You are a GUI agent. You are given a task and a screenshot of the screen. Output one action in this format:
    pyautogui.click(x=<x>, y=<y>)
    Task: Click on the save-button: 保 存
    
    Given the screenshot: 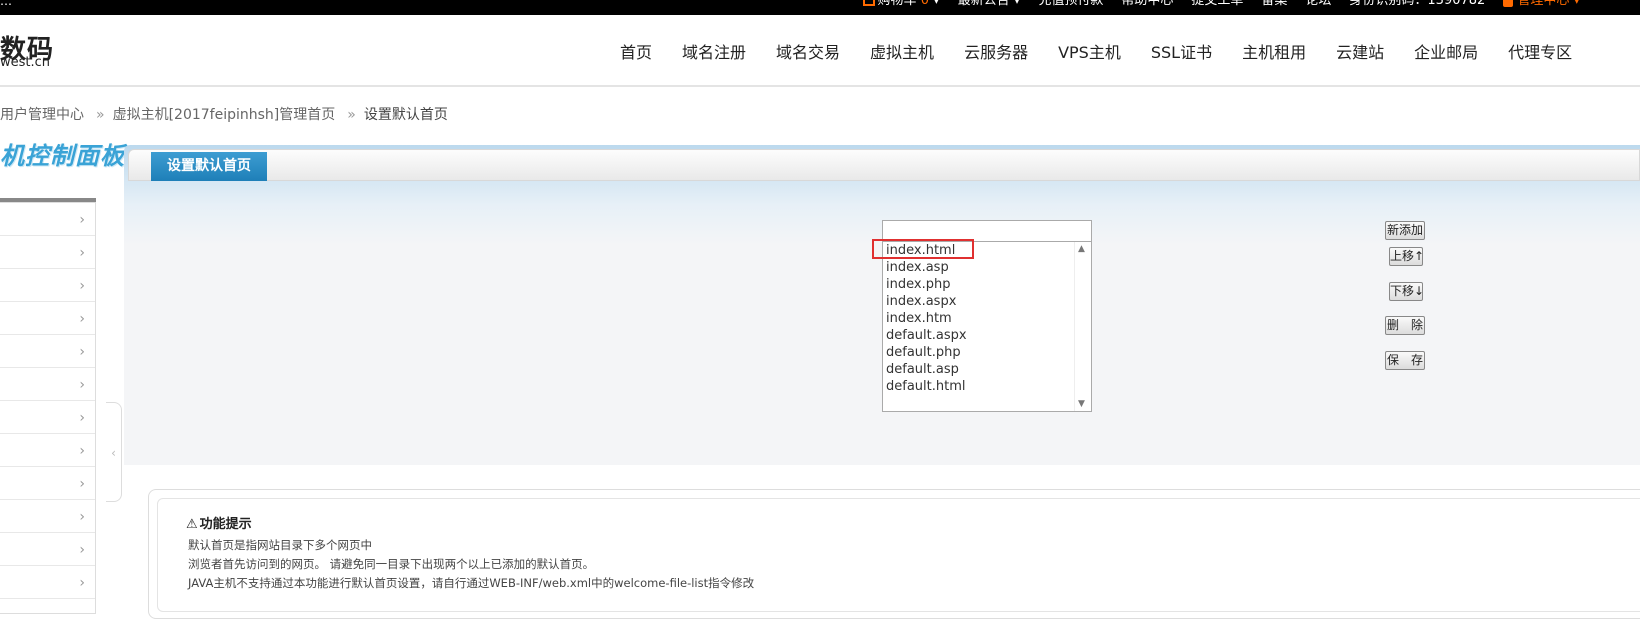 What is the action you would take?
    pyautogui.click(x=1405, y=360)
    